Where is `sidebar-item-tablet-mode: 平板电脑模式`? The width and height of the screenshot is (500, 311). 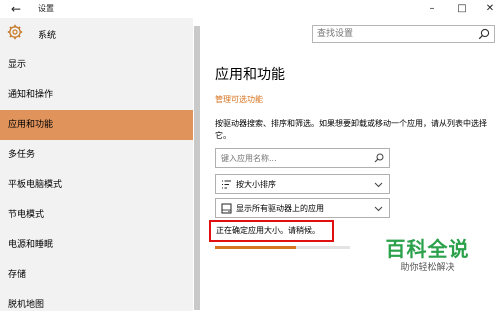
sidebar-item-tablet-mode: 平板电脑模式 is located at coordinates (96, 185).